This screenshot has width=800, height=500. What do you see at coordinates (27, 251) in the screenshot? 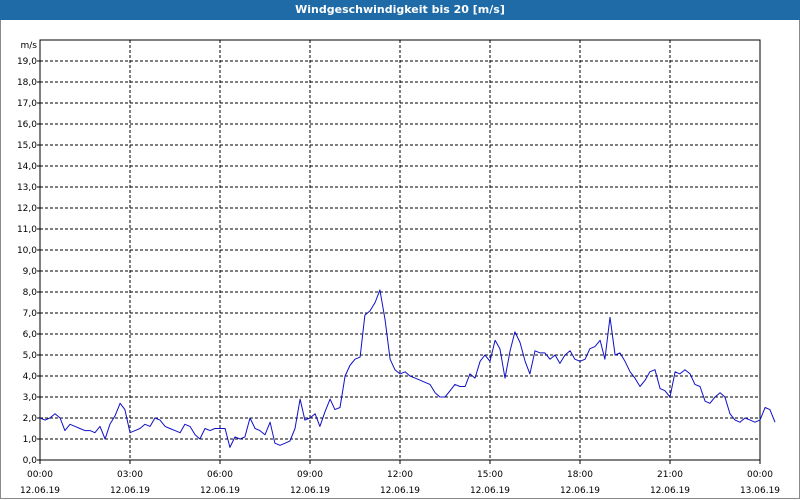
I see `y-tick-label: 10,0` at bounding box center [27, 251].